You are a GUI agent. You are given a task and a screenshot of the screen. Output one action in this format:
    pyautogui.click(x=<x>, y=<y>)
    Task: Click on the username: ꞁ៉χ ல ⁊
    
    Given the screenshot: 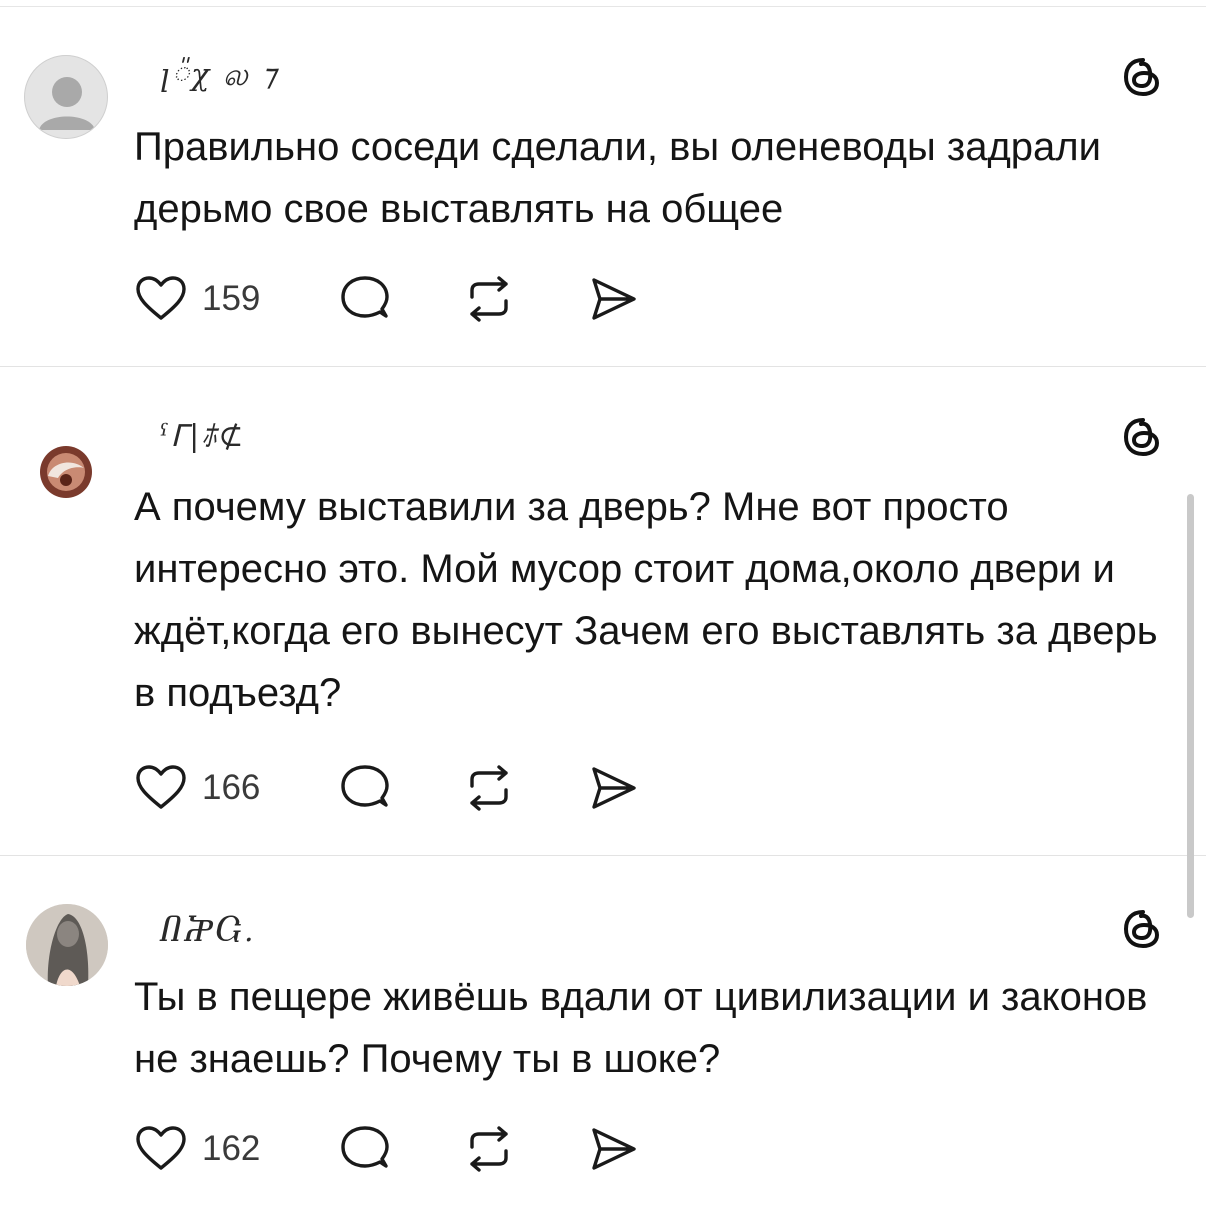 What is the action you would take?
    pyautogui.click(x=219, y=76)
    